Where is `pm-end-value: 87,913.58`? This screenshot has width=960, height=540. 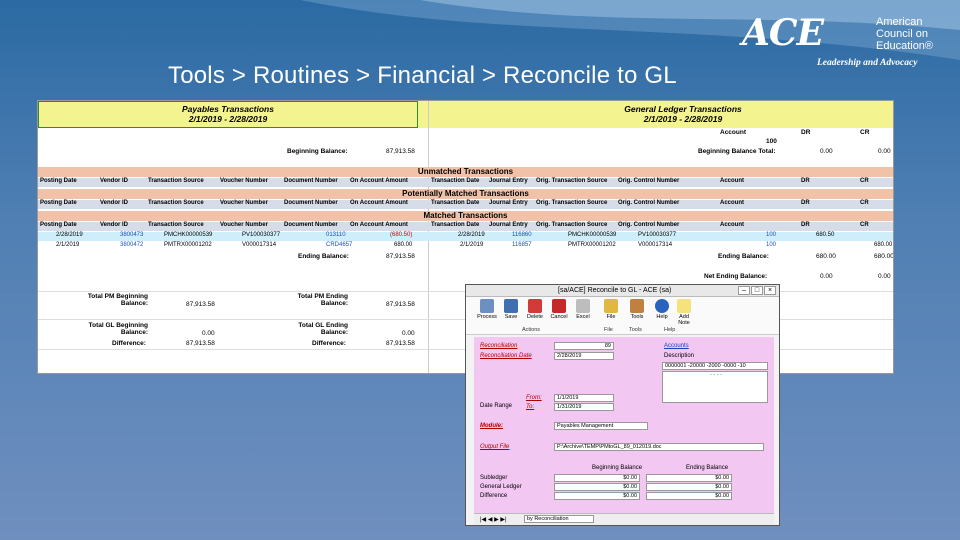 pm-end-value: 87,913.58 is located at coordinates (400, 304).